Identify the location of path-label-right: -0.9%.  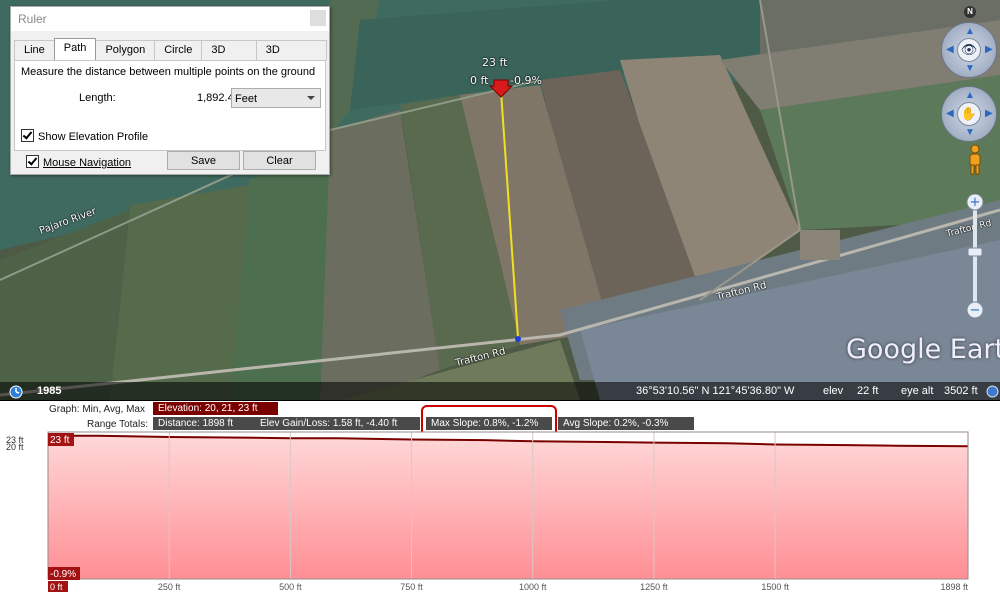
(526, 80).